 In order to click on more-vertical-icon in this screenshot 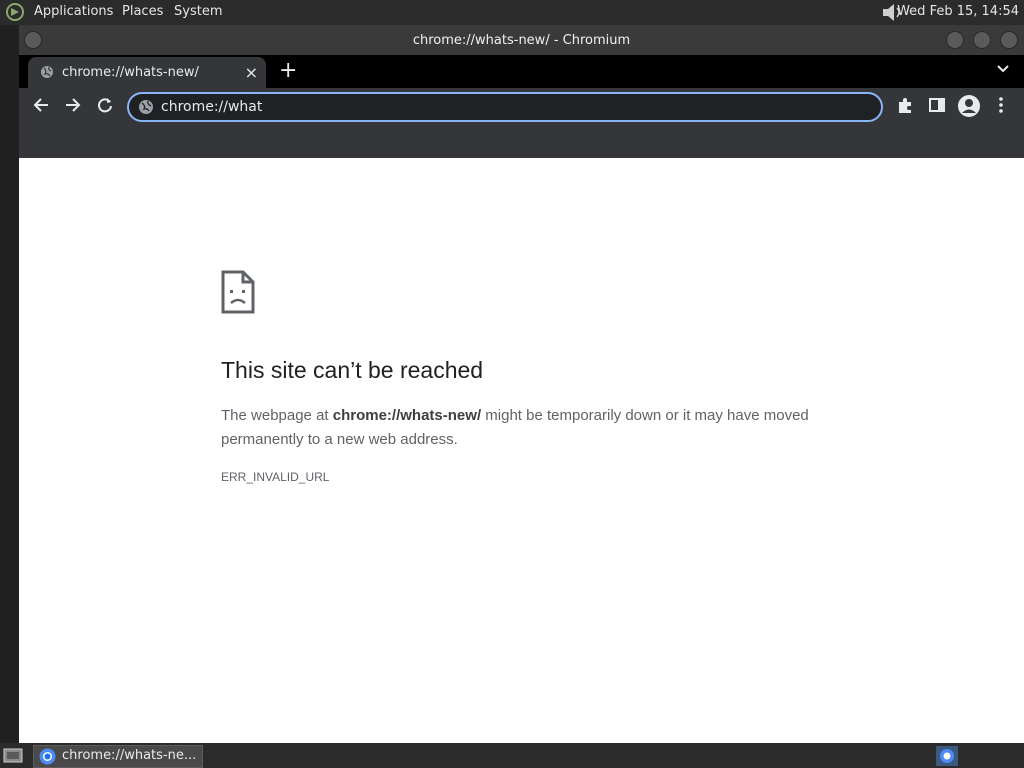, I will do `click(1001, 105)`.